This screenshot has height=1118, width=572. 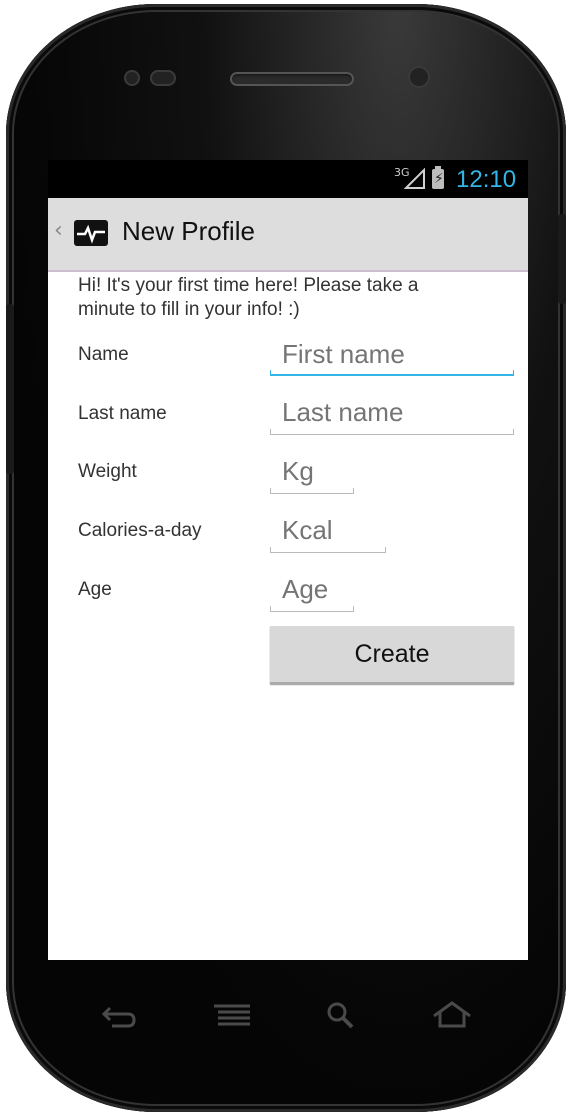 I want to click on battery-charging-icon: ⚡, so click(x=438, y=177).